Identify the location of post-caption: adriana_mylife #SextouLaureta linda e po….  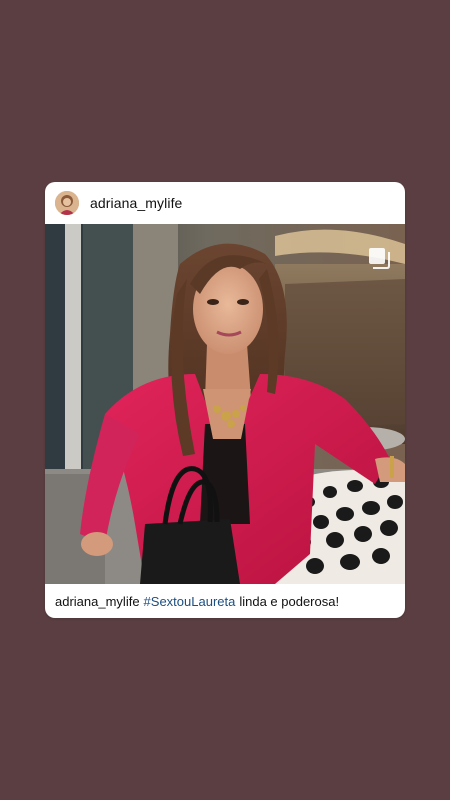
(225, 601).